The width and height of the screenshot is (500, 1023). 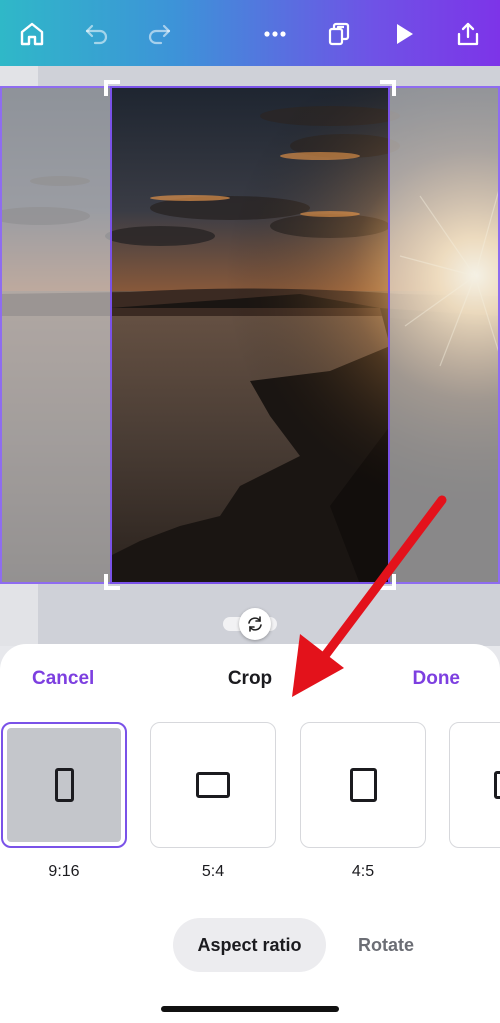 I want to click on aspect-option-4-5: 4:5, so click(x=363, y=801).